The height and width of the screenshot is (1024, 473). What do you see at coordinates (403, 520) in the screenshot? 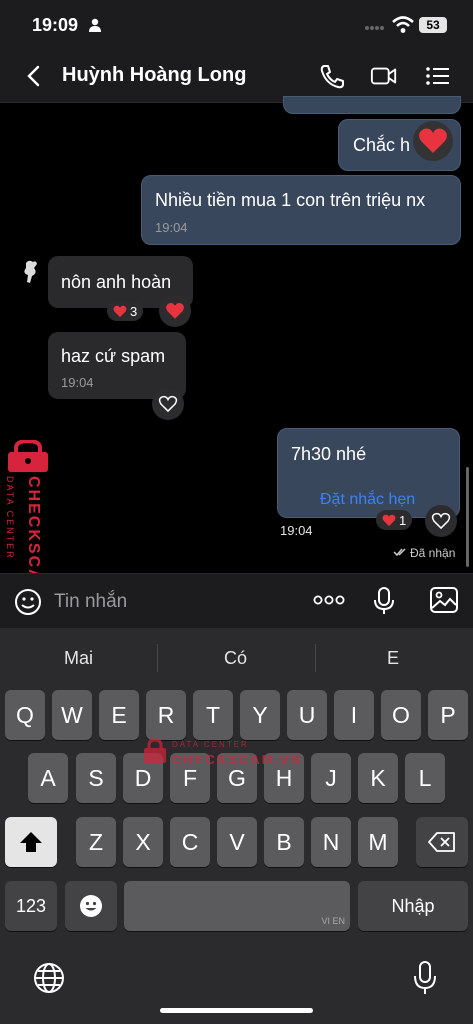
I see `reaction-count: 1` at bounding box center [403, 520].